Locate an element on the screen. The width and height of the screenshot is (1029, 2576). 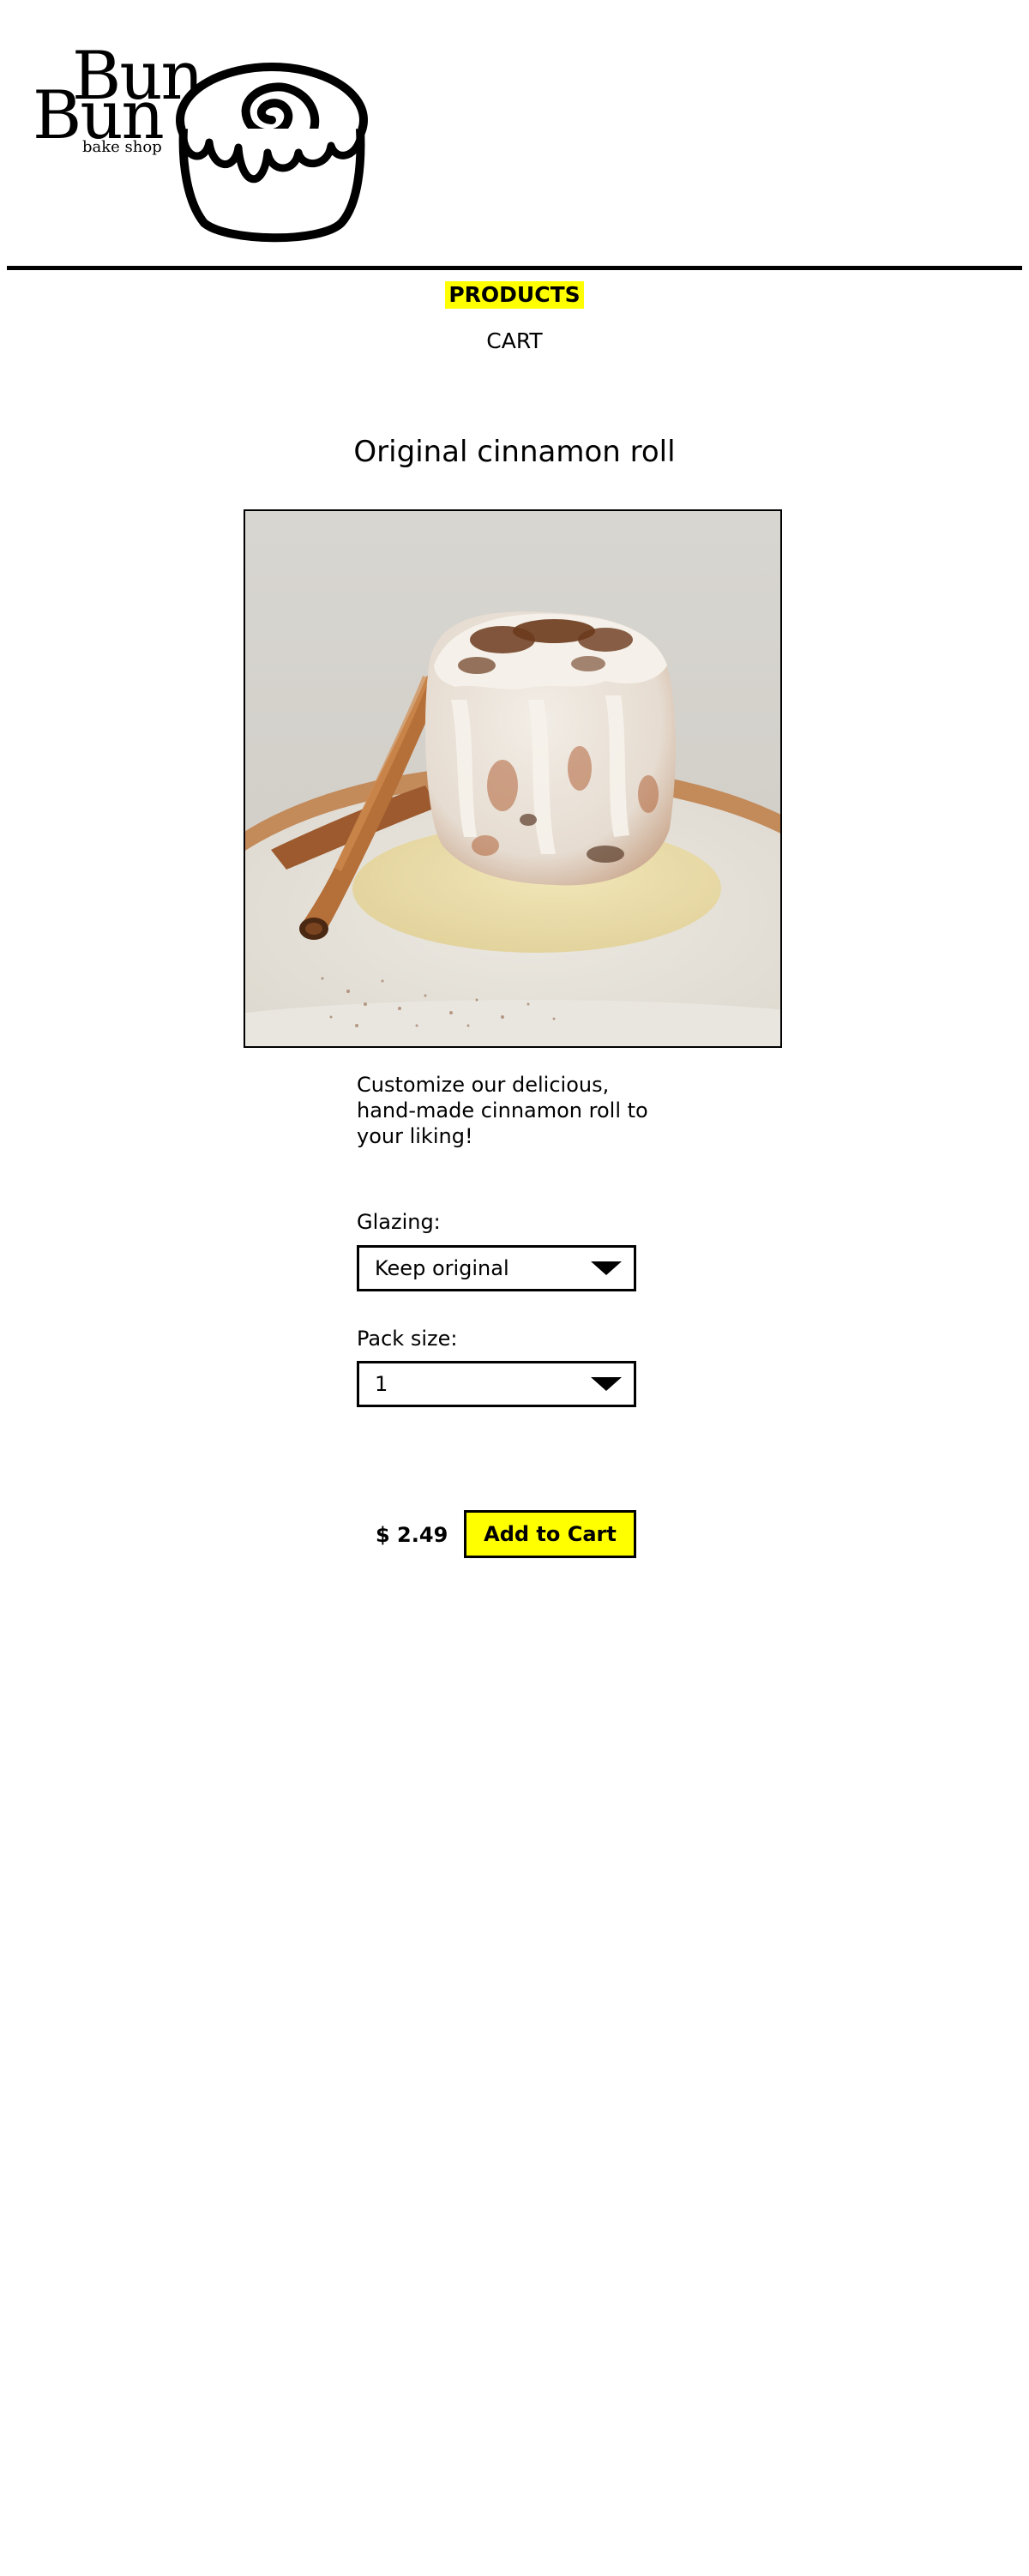
nav-cart-link: CART is located at coordinates (514, 341).